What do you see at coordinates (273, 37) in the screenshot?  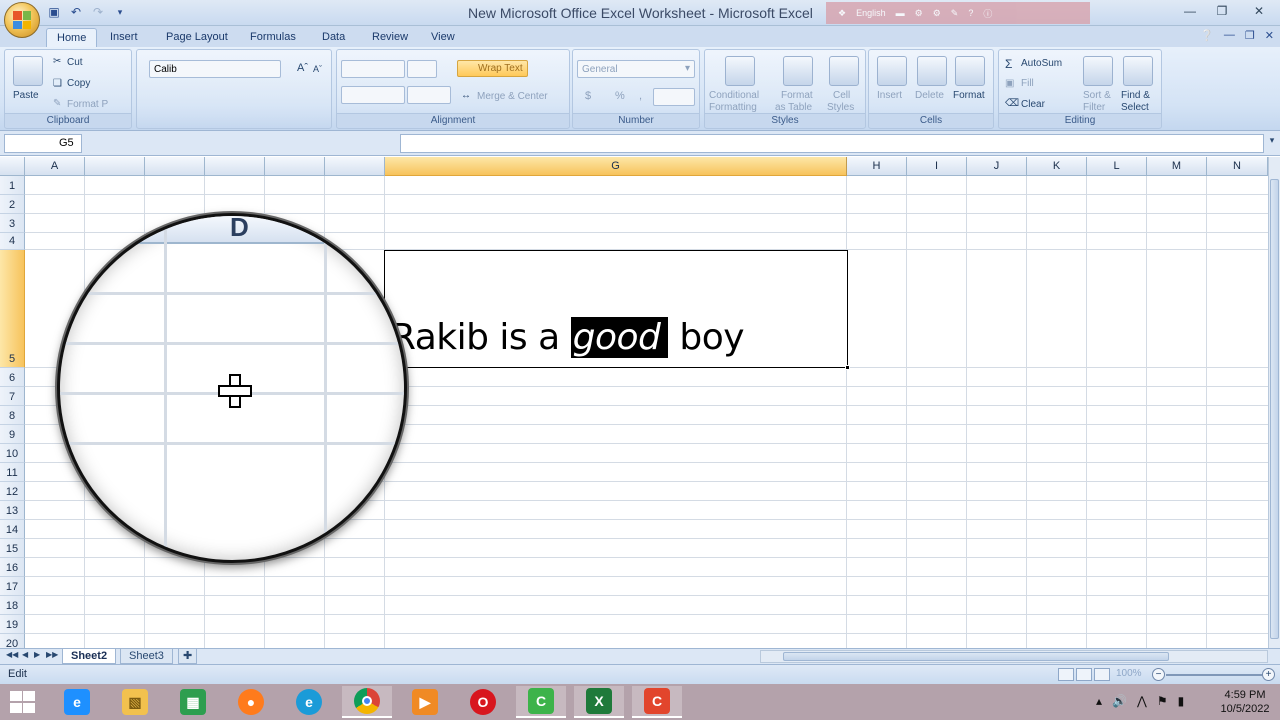 I see `tab-formulas: Formulas` at bounding box center [273, 37].